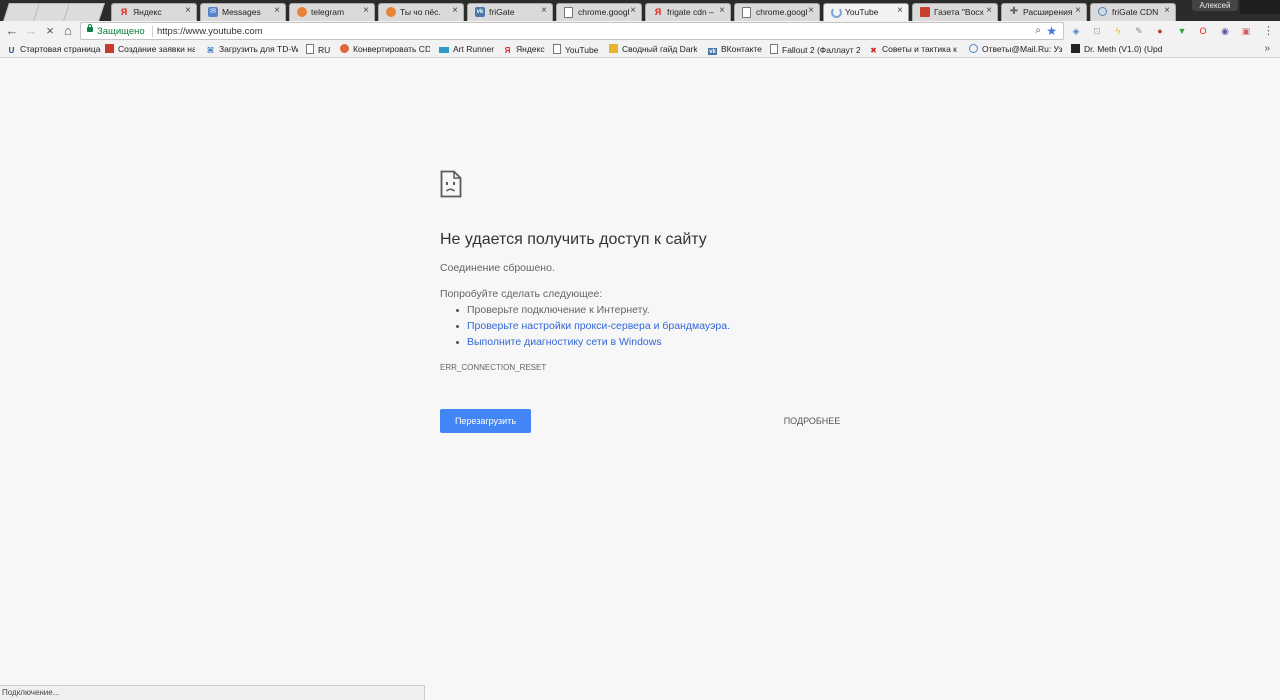 This screenshot has width=1280, height=700. I want to click on home-icon: ⌂, so click(68, 31).